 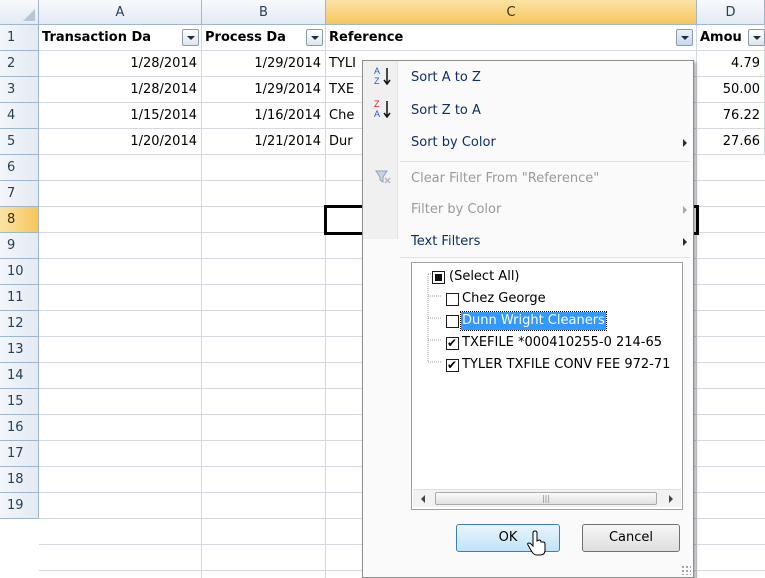 I want to click on row-header: 14, so click(x=19, y=376).